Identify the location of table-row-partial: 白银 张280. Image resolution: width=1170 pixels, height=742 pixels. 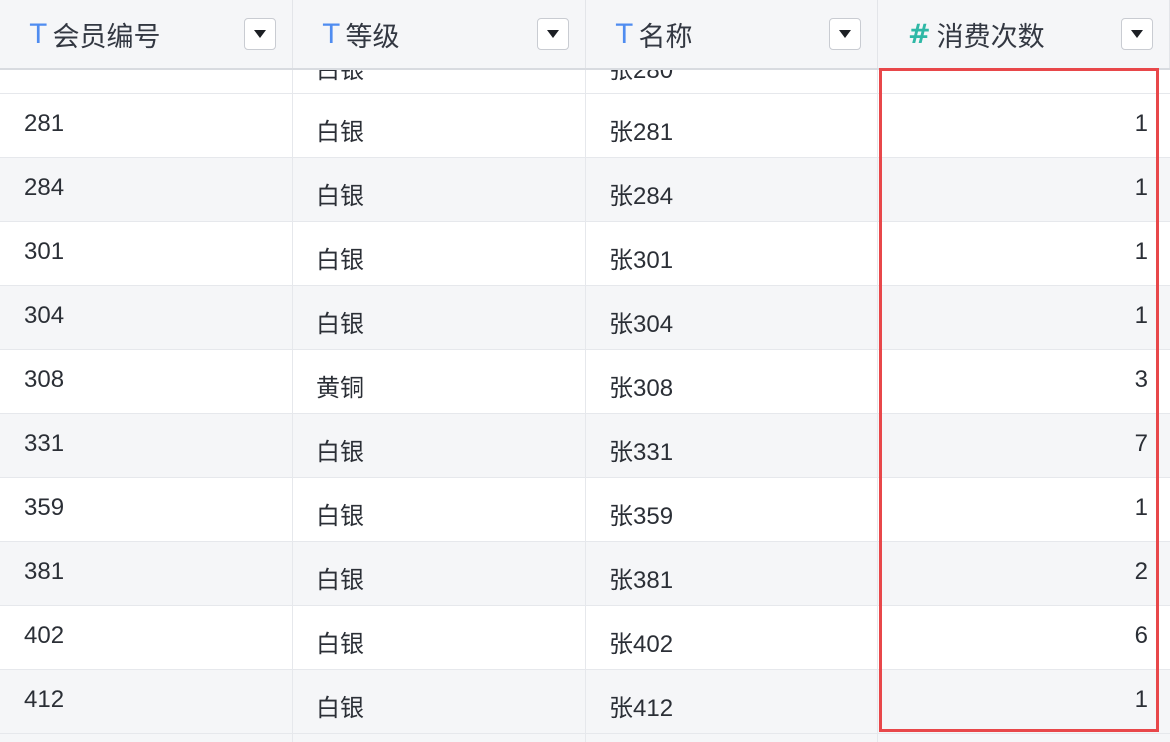
(585, 82).